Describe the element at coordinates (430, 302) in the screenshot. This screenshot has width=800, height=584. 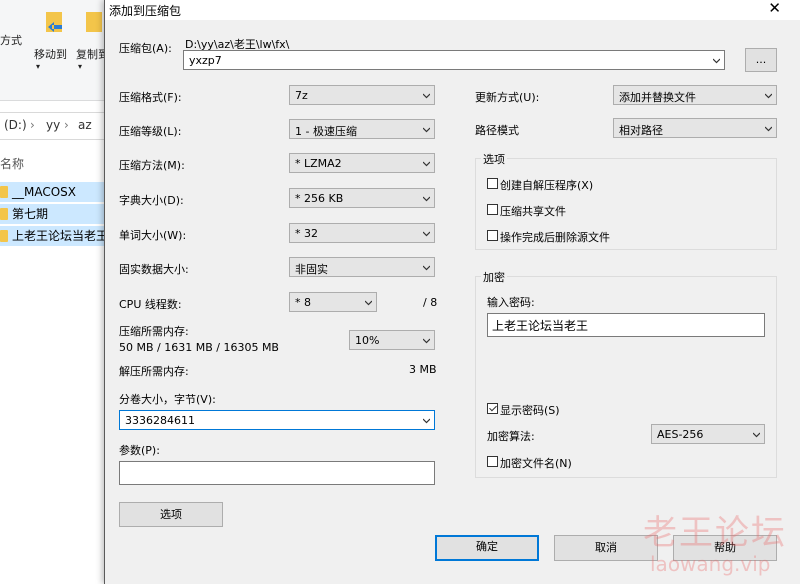
I see `cpu-threads-max: / 8` at that location.